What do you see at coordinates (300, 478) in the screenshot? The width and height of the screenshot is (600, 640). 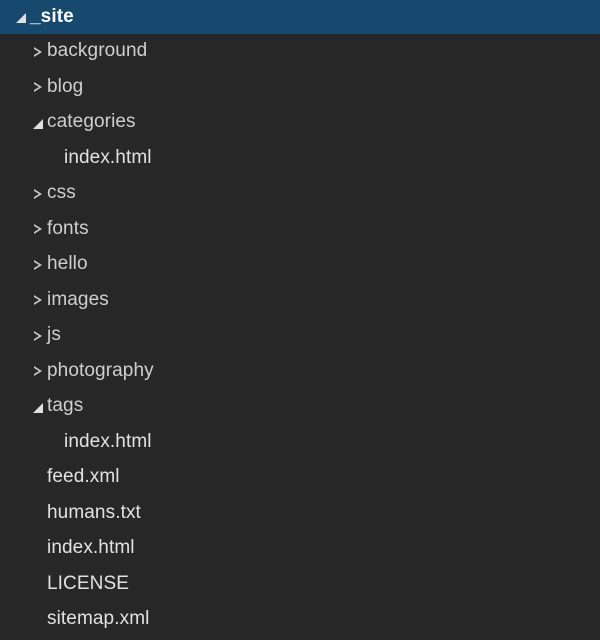 I see `tree-file-row: feed.xml` at bounding box center [300, 478].